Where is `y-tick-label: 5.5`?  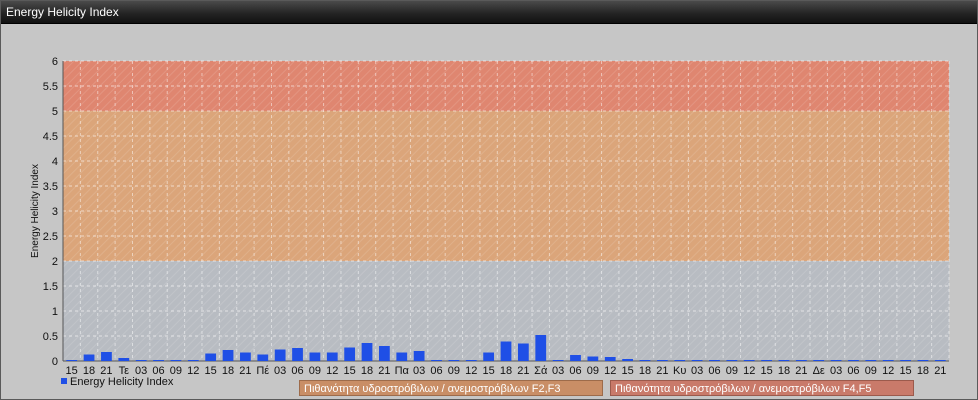
y-tick-label: 5.5 is located at coordinates (50, 87).